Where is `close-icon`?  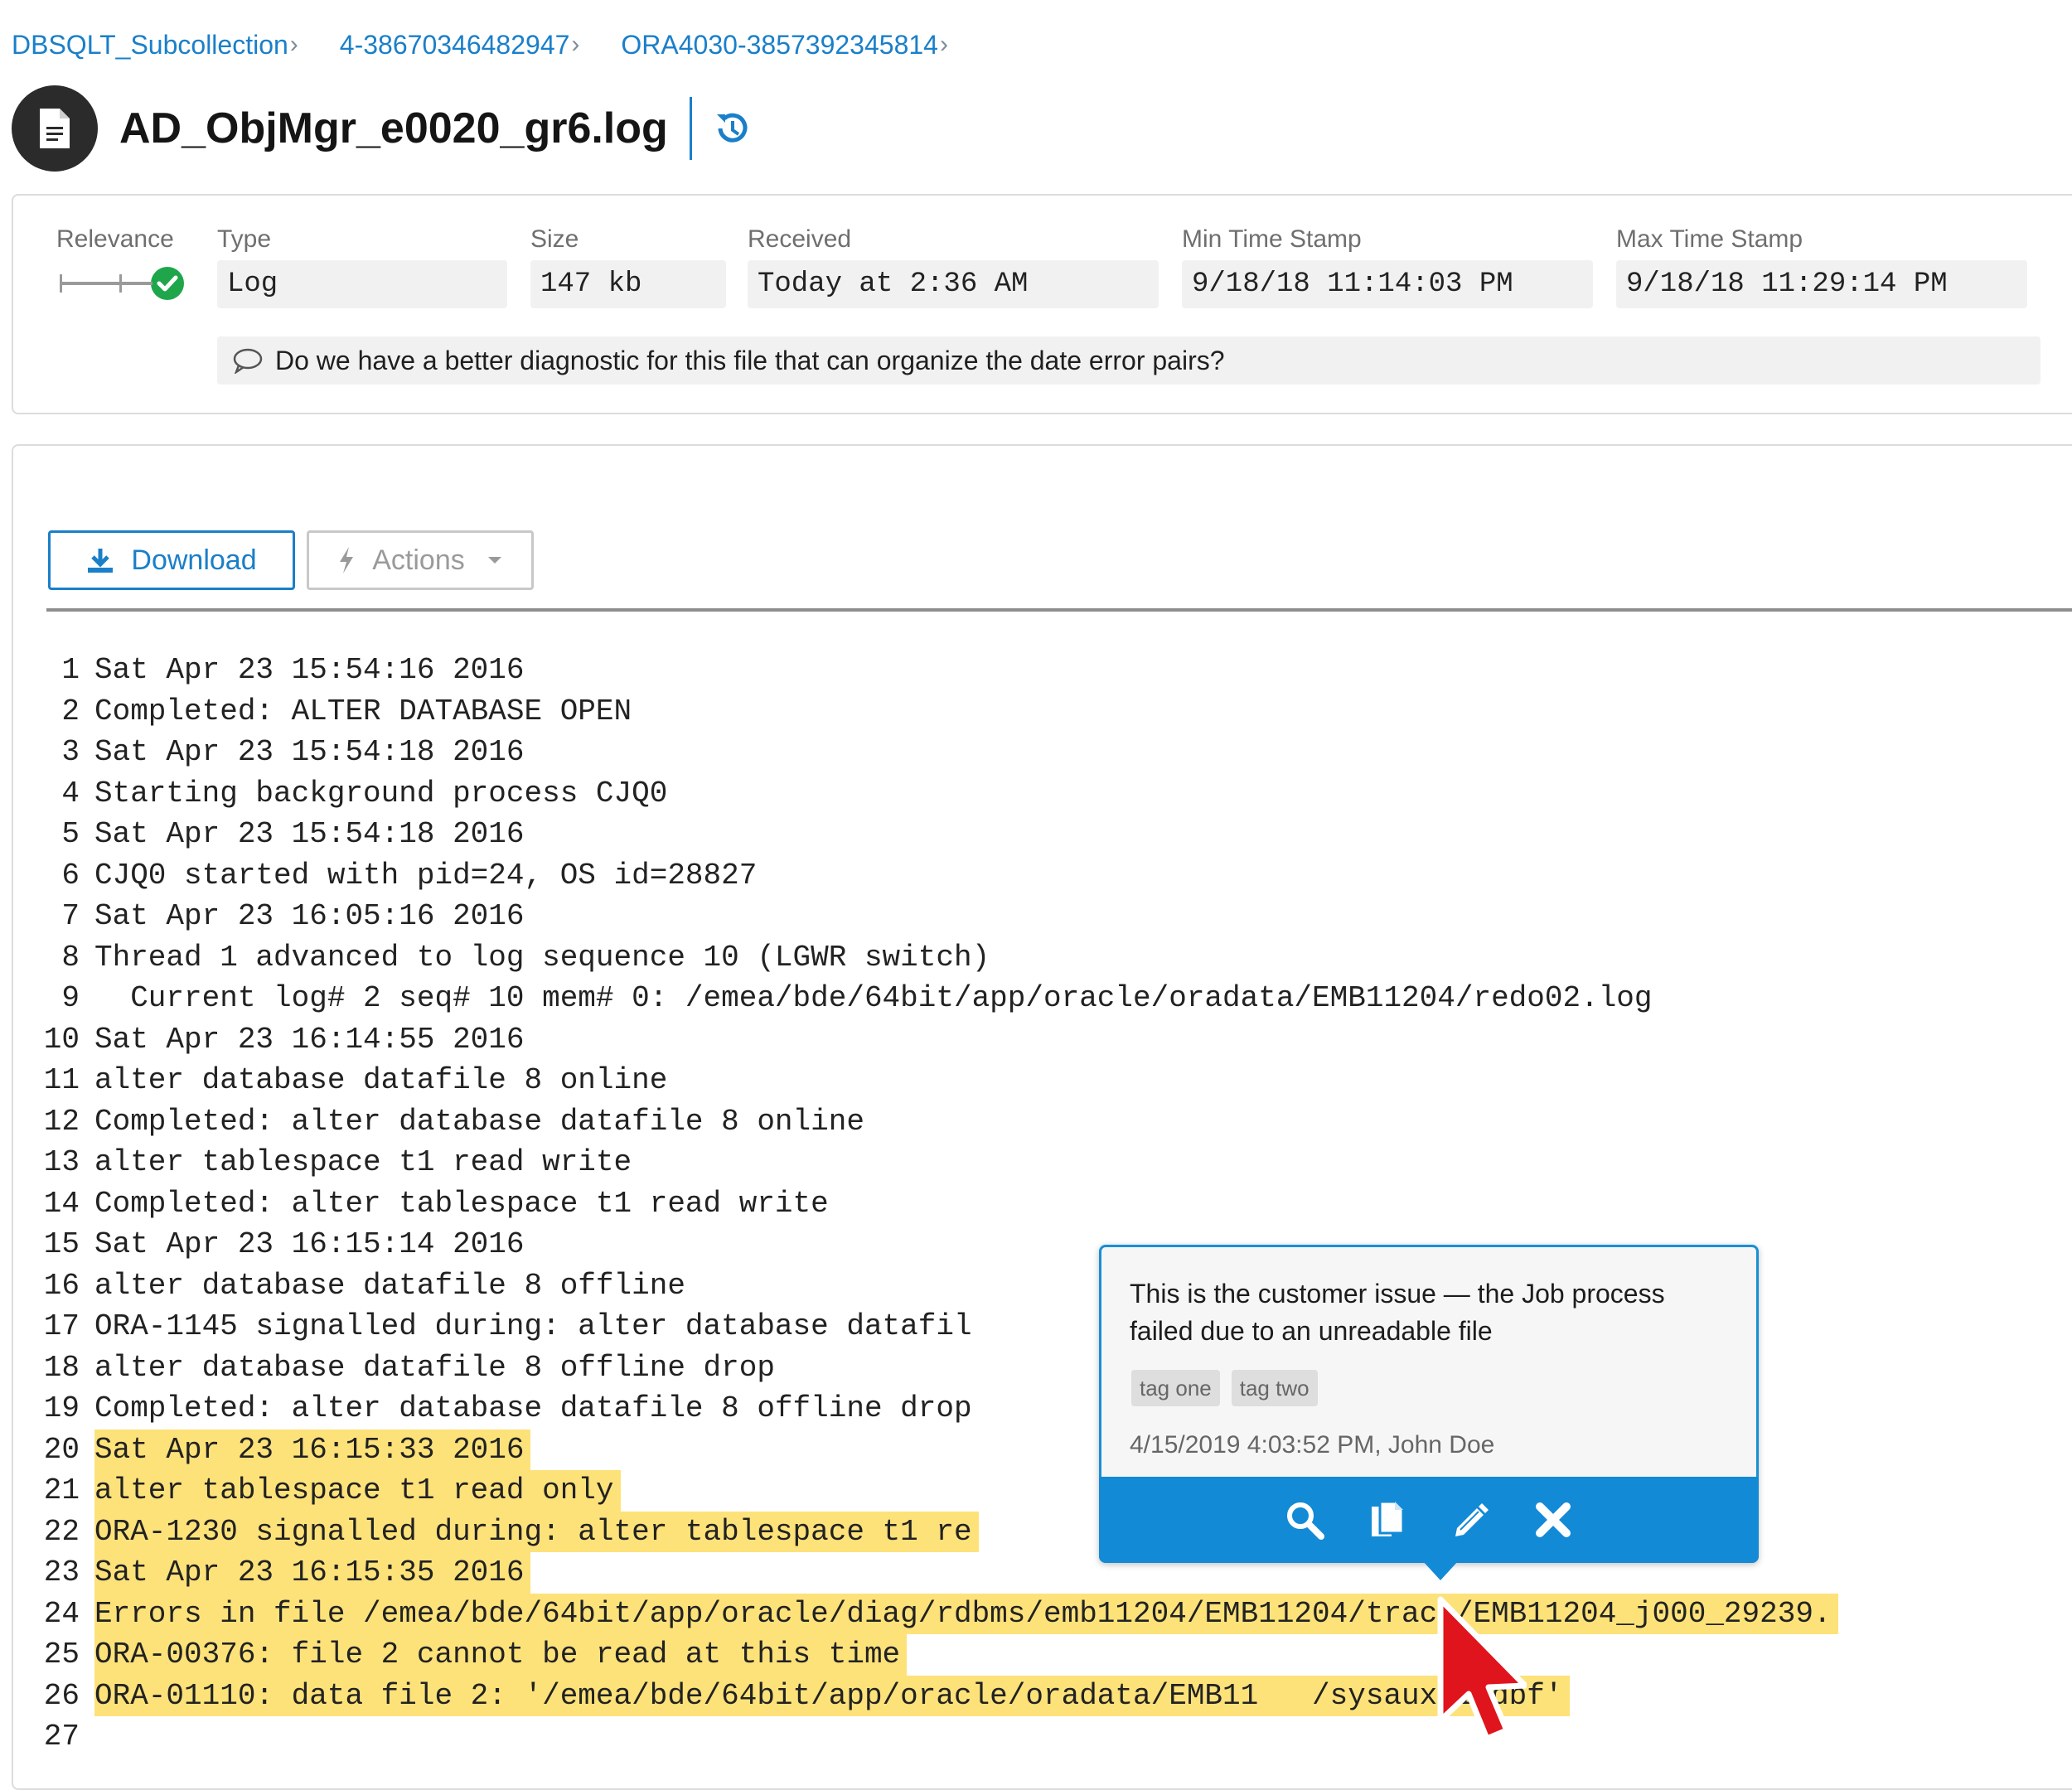 close-icon is located at coordinates (1553, 1520).